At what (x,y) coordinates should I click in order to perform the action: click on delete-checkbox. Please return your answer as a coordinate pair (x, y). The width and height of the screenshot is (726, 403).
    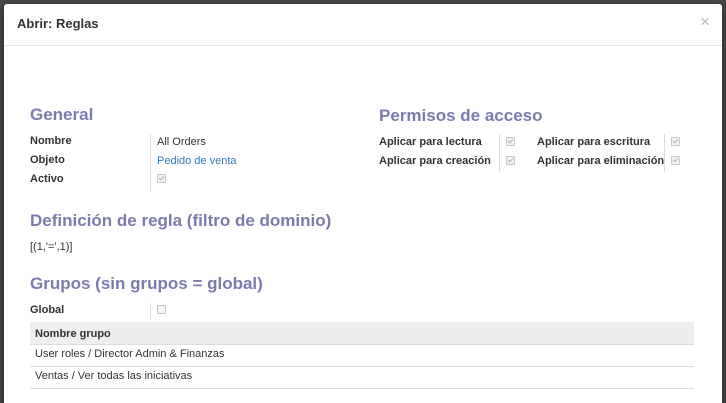
    Looking at the image, I should click on (675, 160).